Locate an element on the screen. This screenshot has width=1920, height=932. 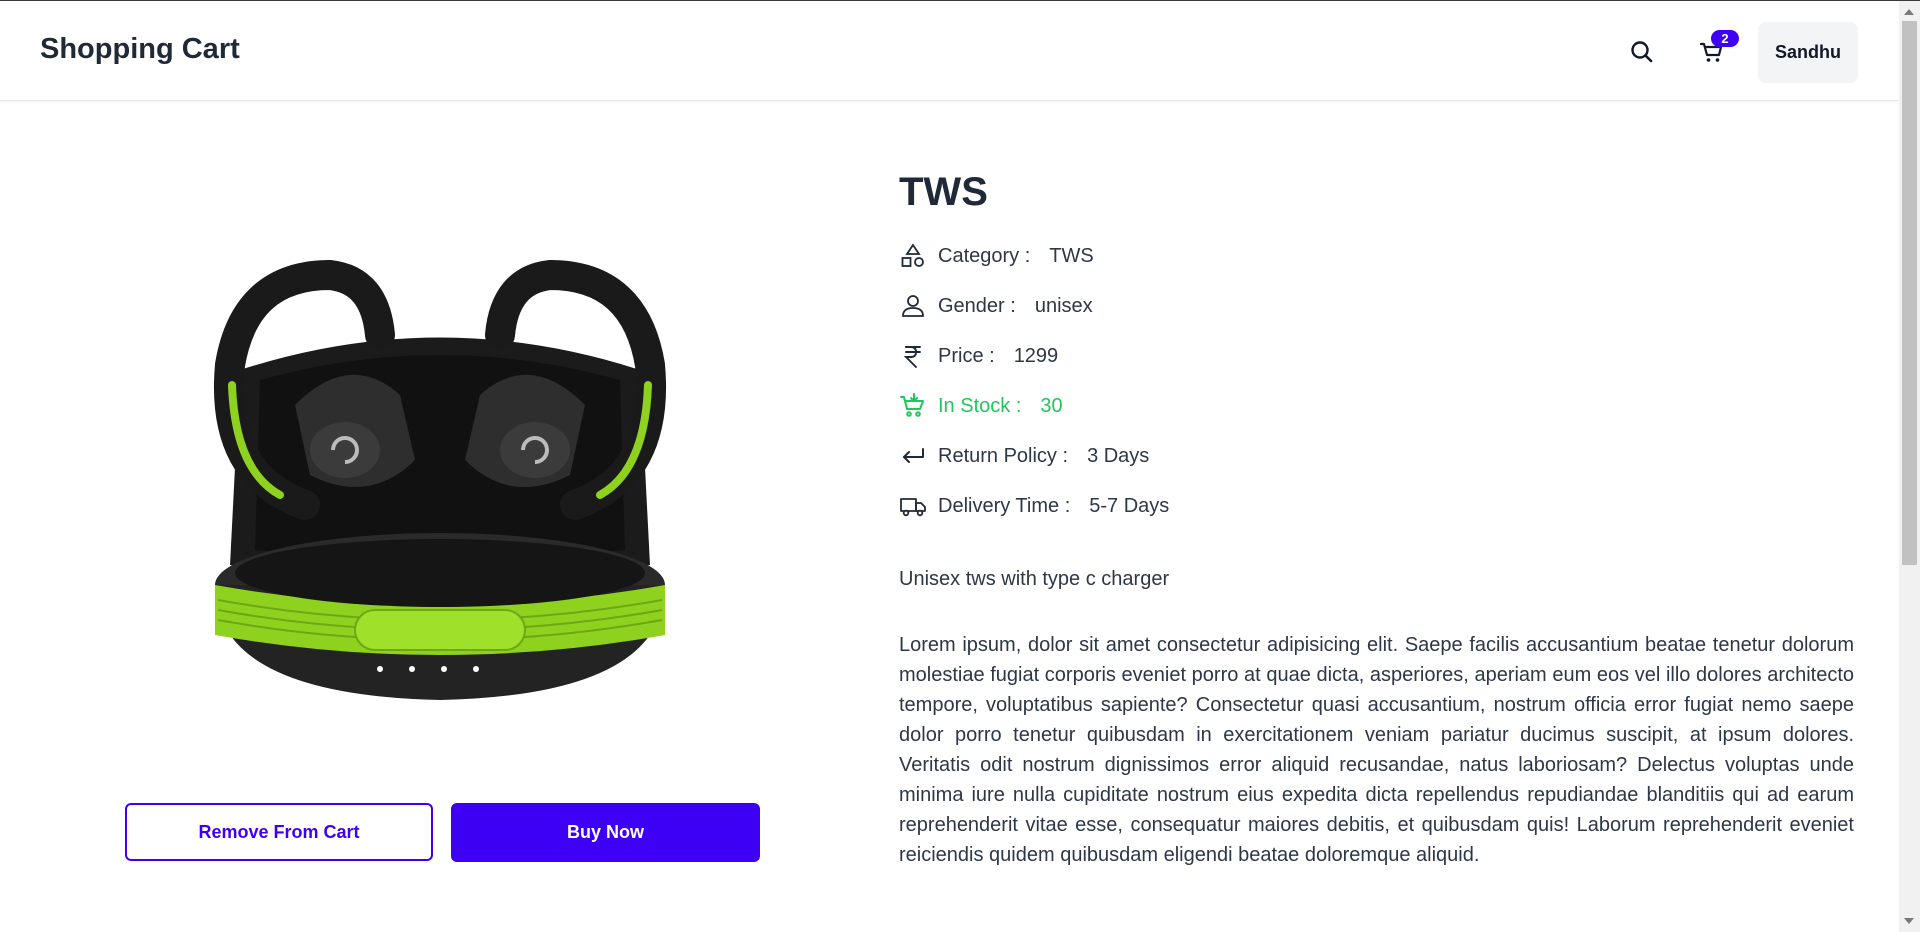
spec-delivery-time: Delivery Time : 5-7 Days is located at coordinates (1034, 506).